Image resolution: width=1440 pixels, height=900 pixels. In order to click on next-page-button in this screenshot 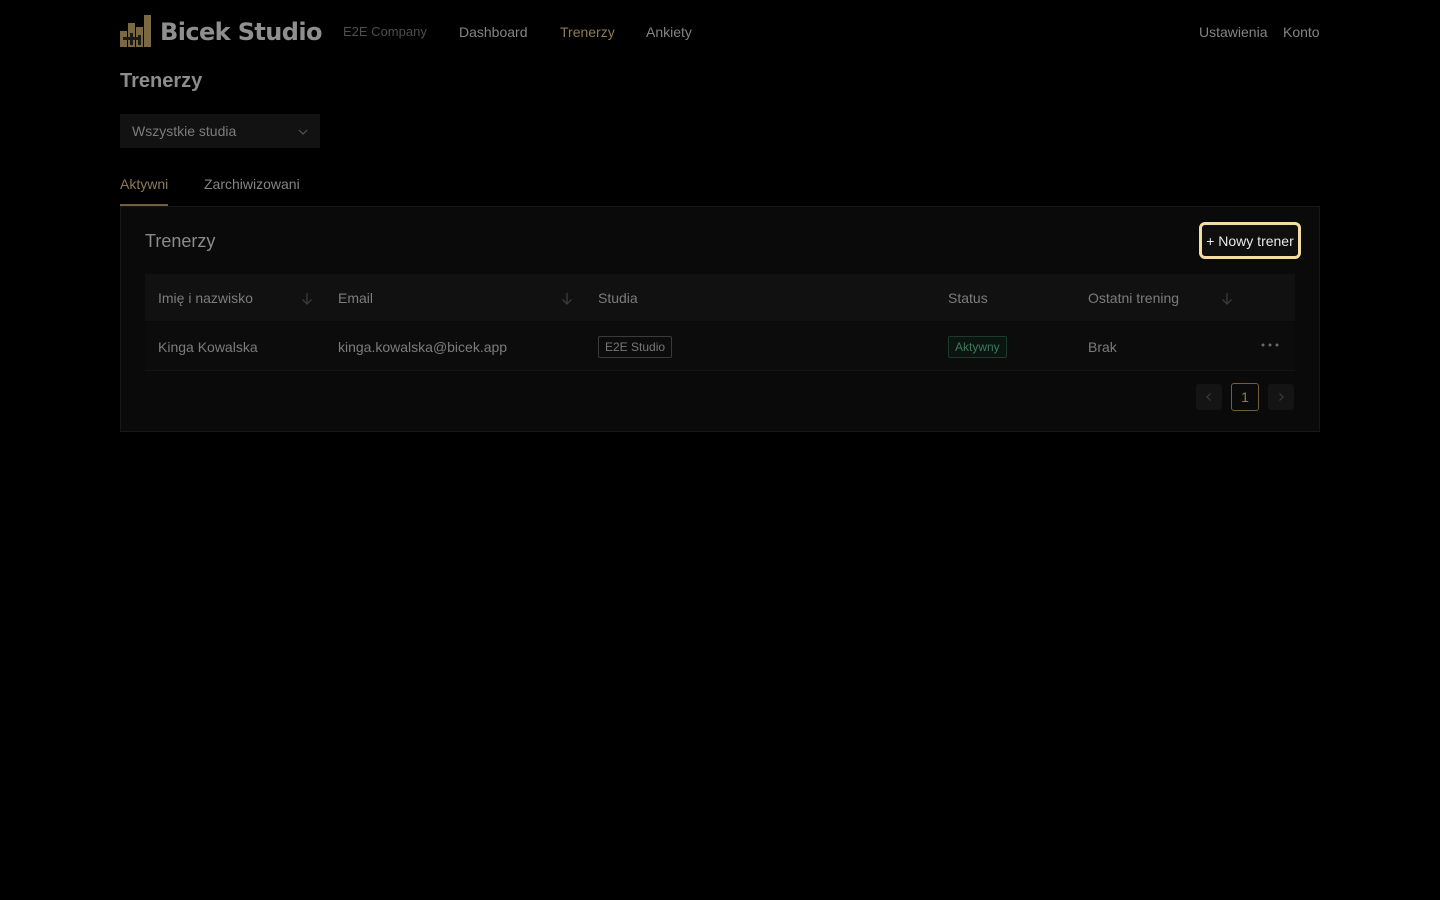, I will do `click(1281, 397)`.